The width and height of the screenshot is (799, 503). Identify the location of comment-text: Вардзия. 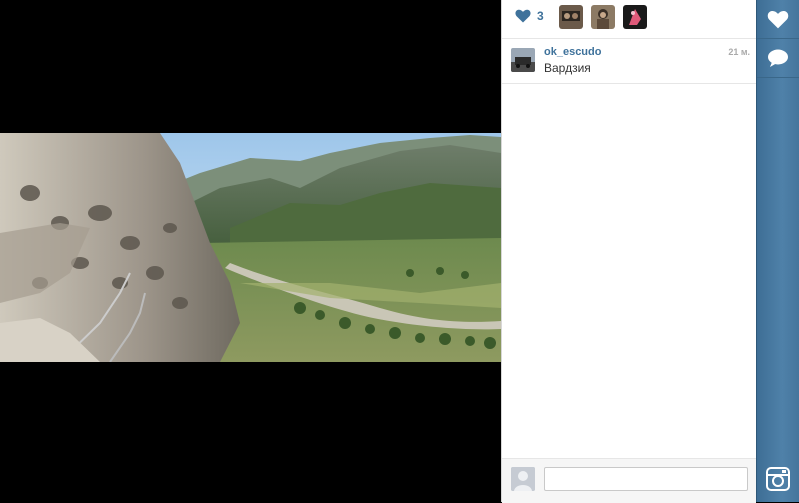
(567, 68).